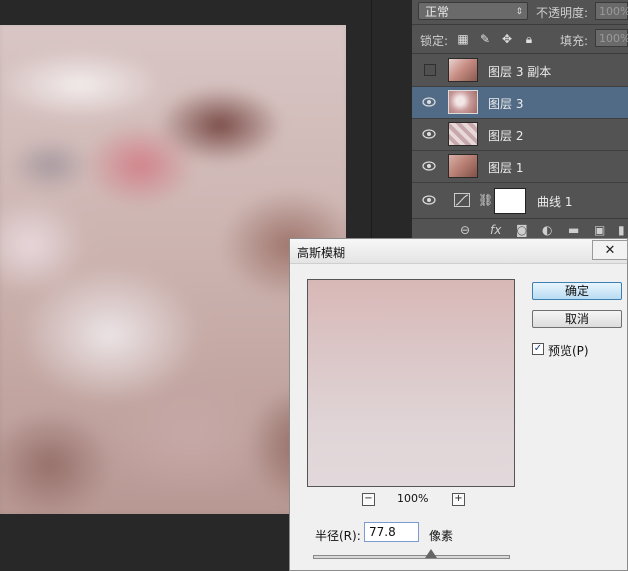  What do you see at coordinates (506, 136) in the screenshot?
I see `layer-name: 图层 2` at bounding box center [506, 136].